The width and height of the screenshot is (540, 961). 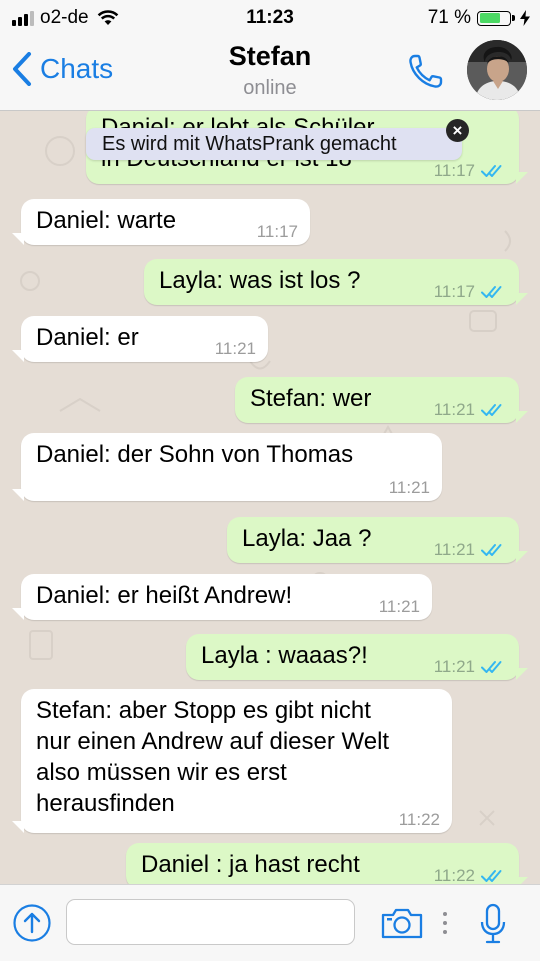 What do you see at coordinates (203, 710) in the screenshot?
I see `message-text: Stefan: aber Stopp es gibt nicht` at bounding box center [203, 710].